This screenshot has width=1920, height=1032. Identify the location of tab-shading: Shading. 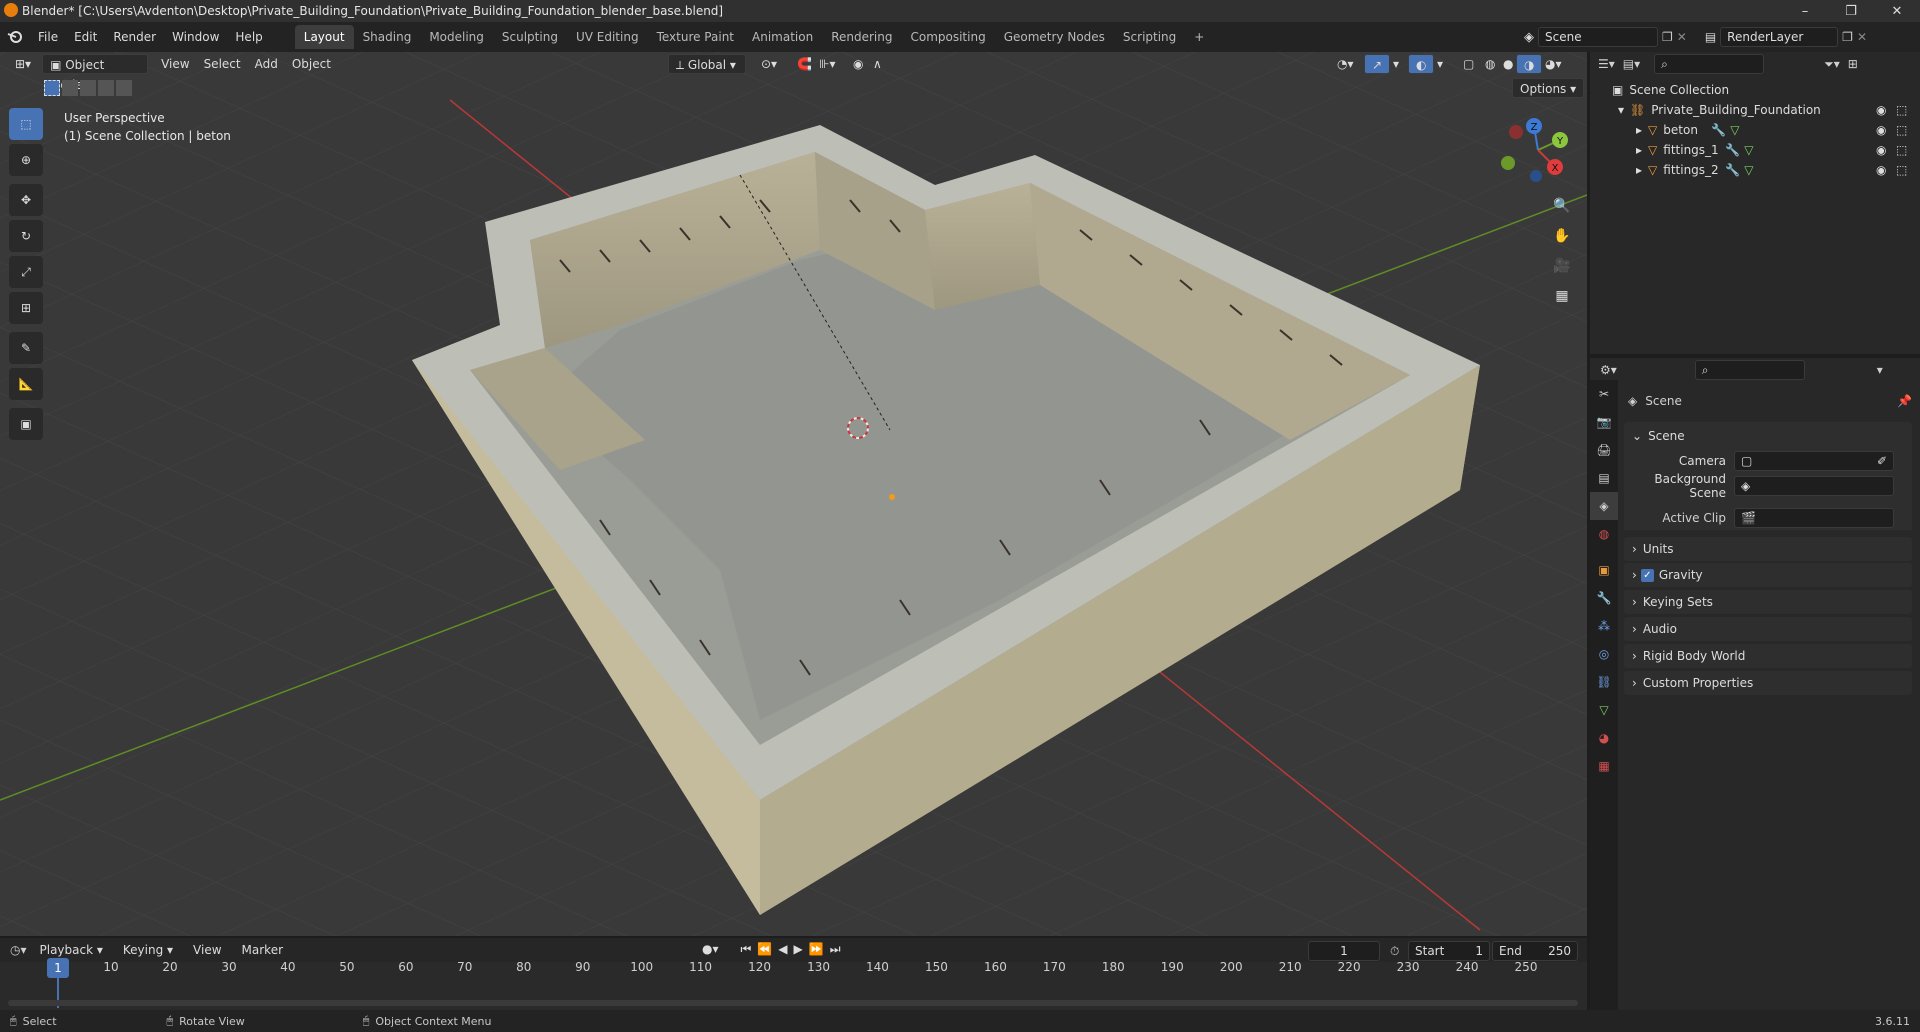
(387, 37).